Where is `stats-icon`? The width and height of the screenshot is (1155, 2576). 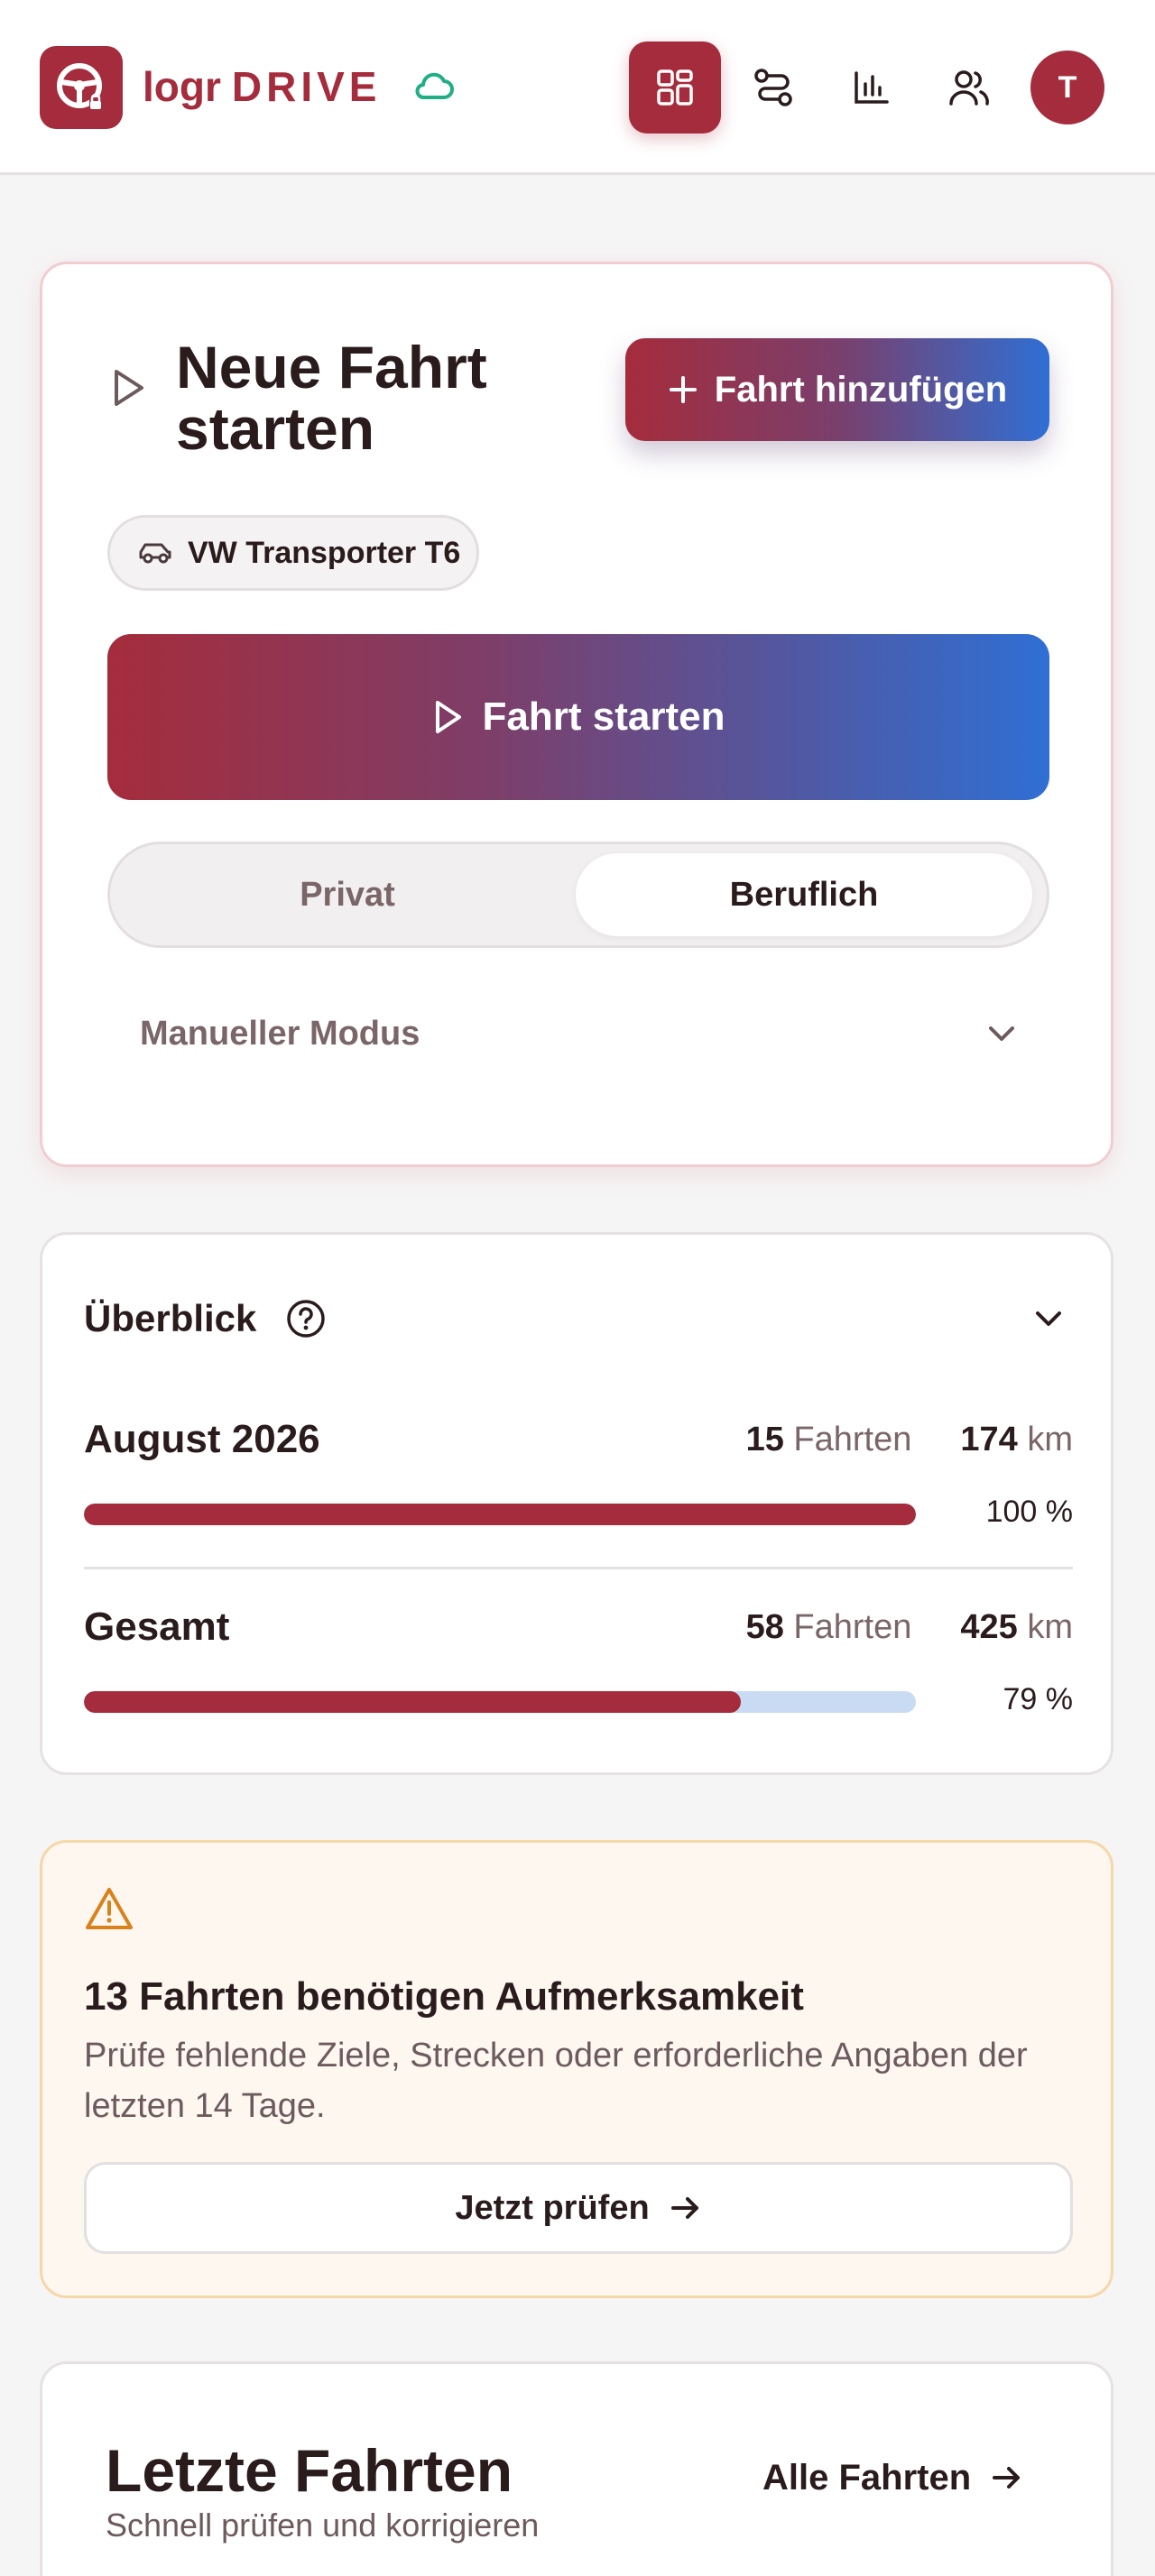
stats-icon is located at coordinates (872, 87).